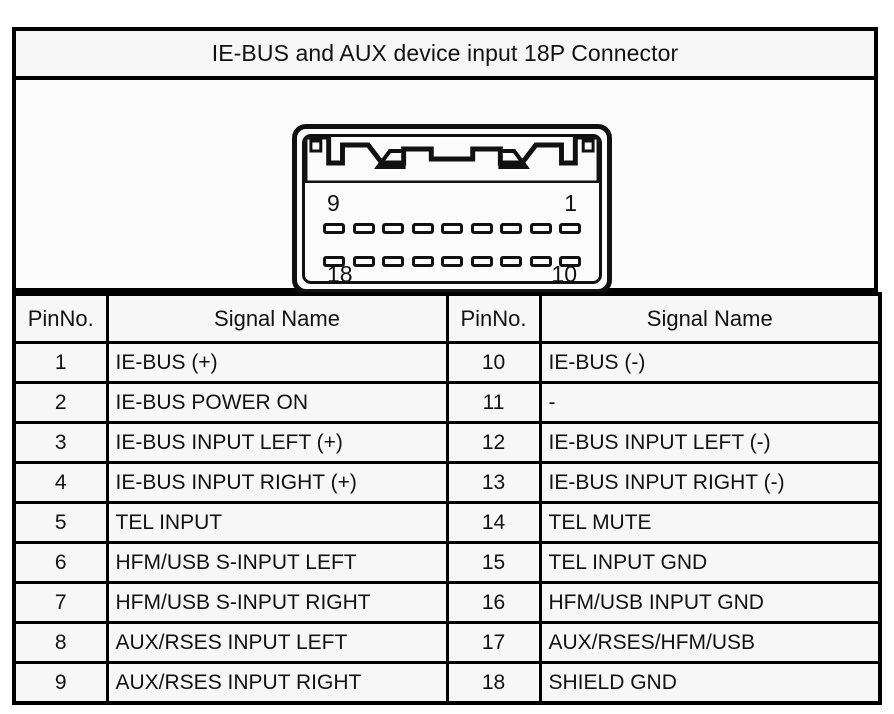  I want to click on pin-number-right: 16, so click(493, 602).